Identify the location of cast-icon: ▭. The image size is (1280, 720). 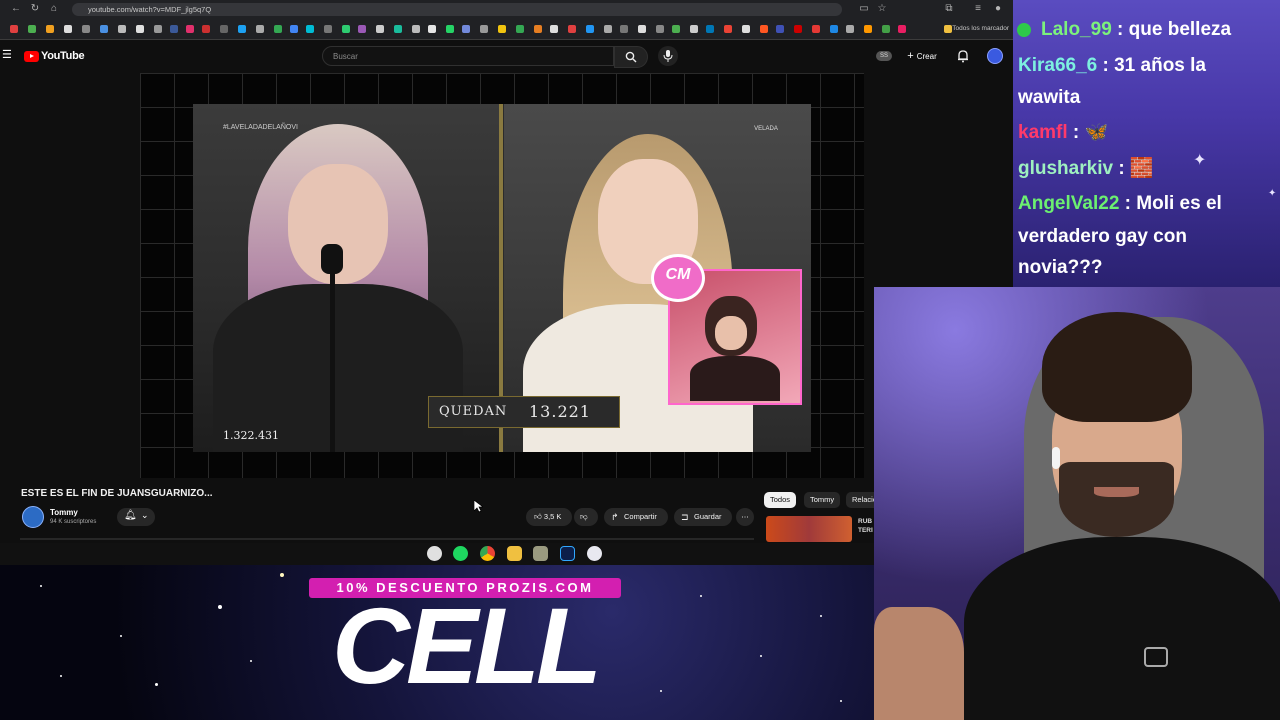
(864, 9).